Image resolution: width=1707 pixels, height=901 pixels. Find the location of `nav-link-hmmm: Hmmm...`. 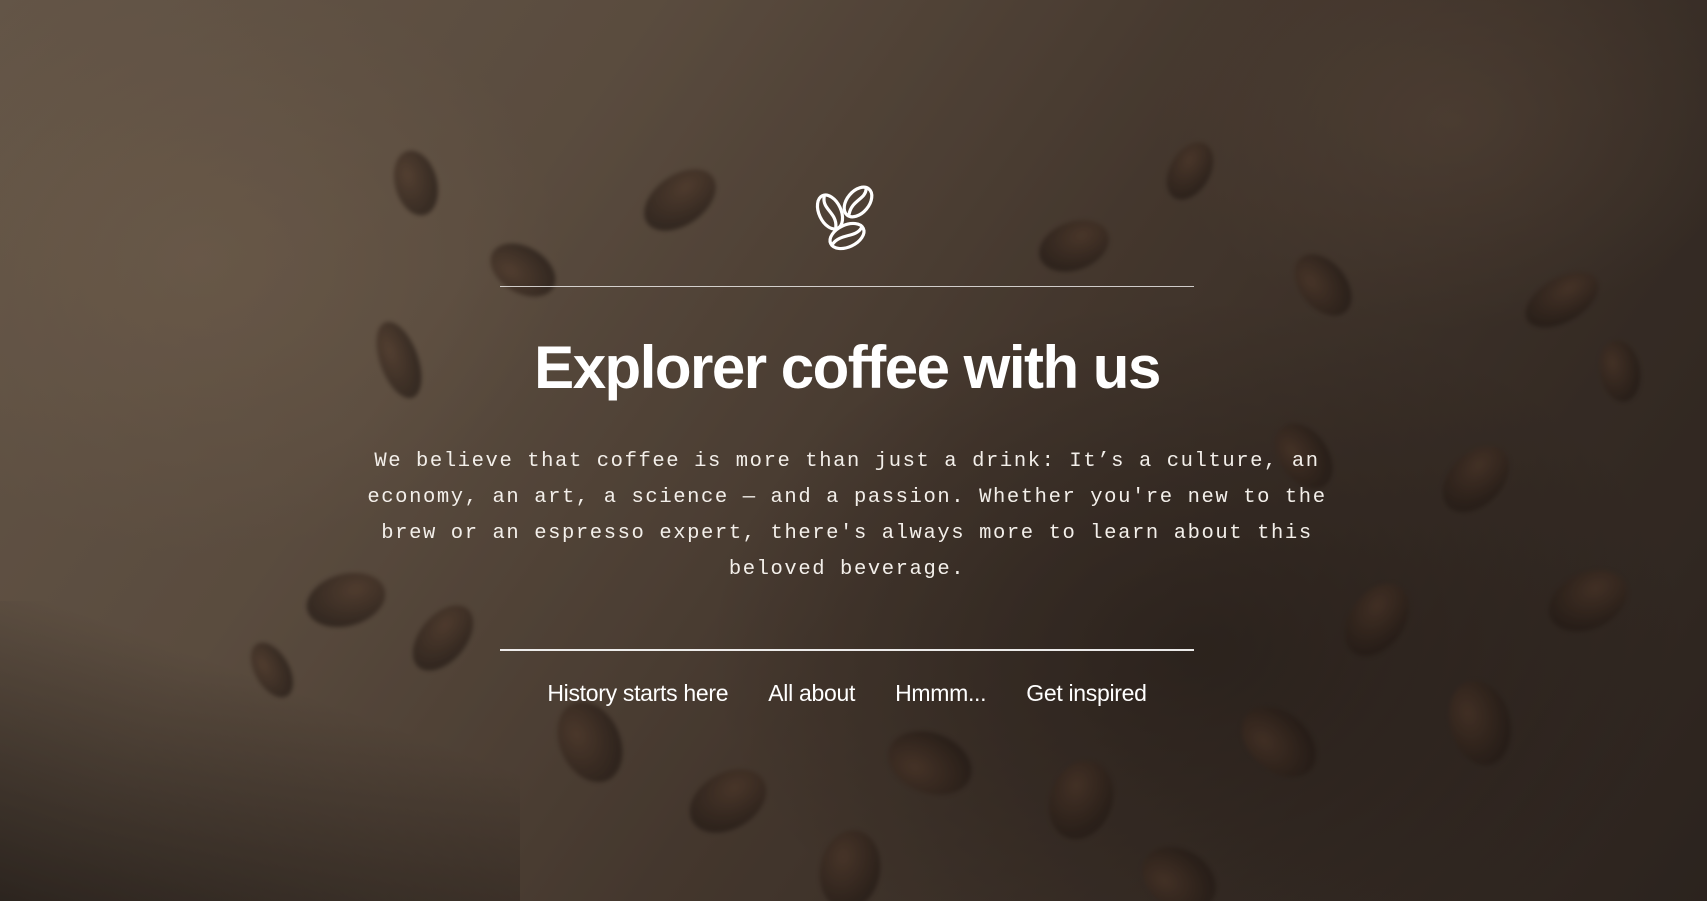

nav-link-hmmm: Hmmm... is located at coordinates (940, 693).